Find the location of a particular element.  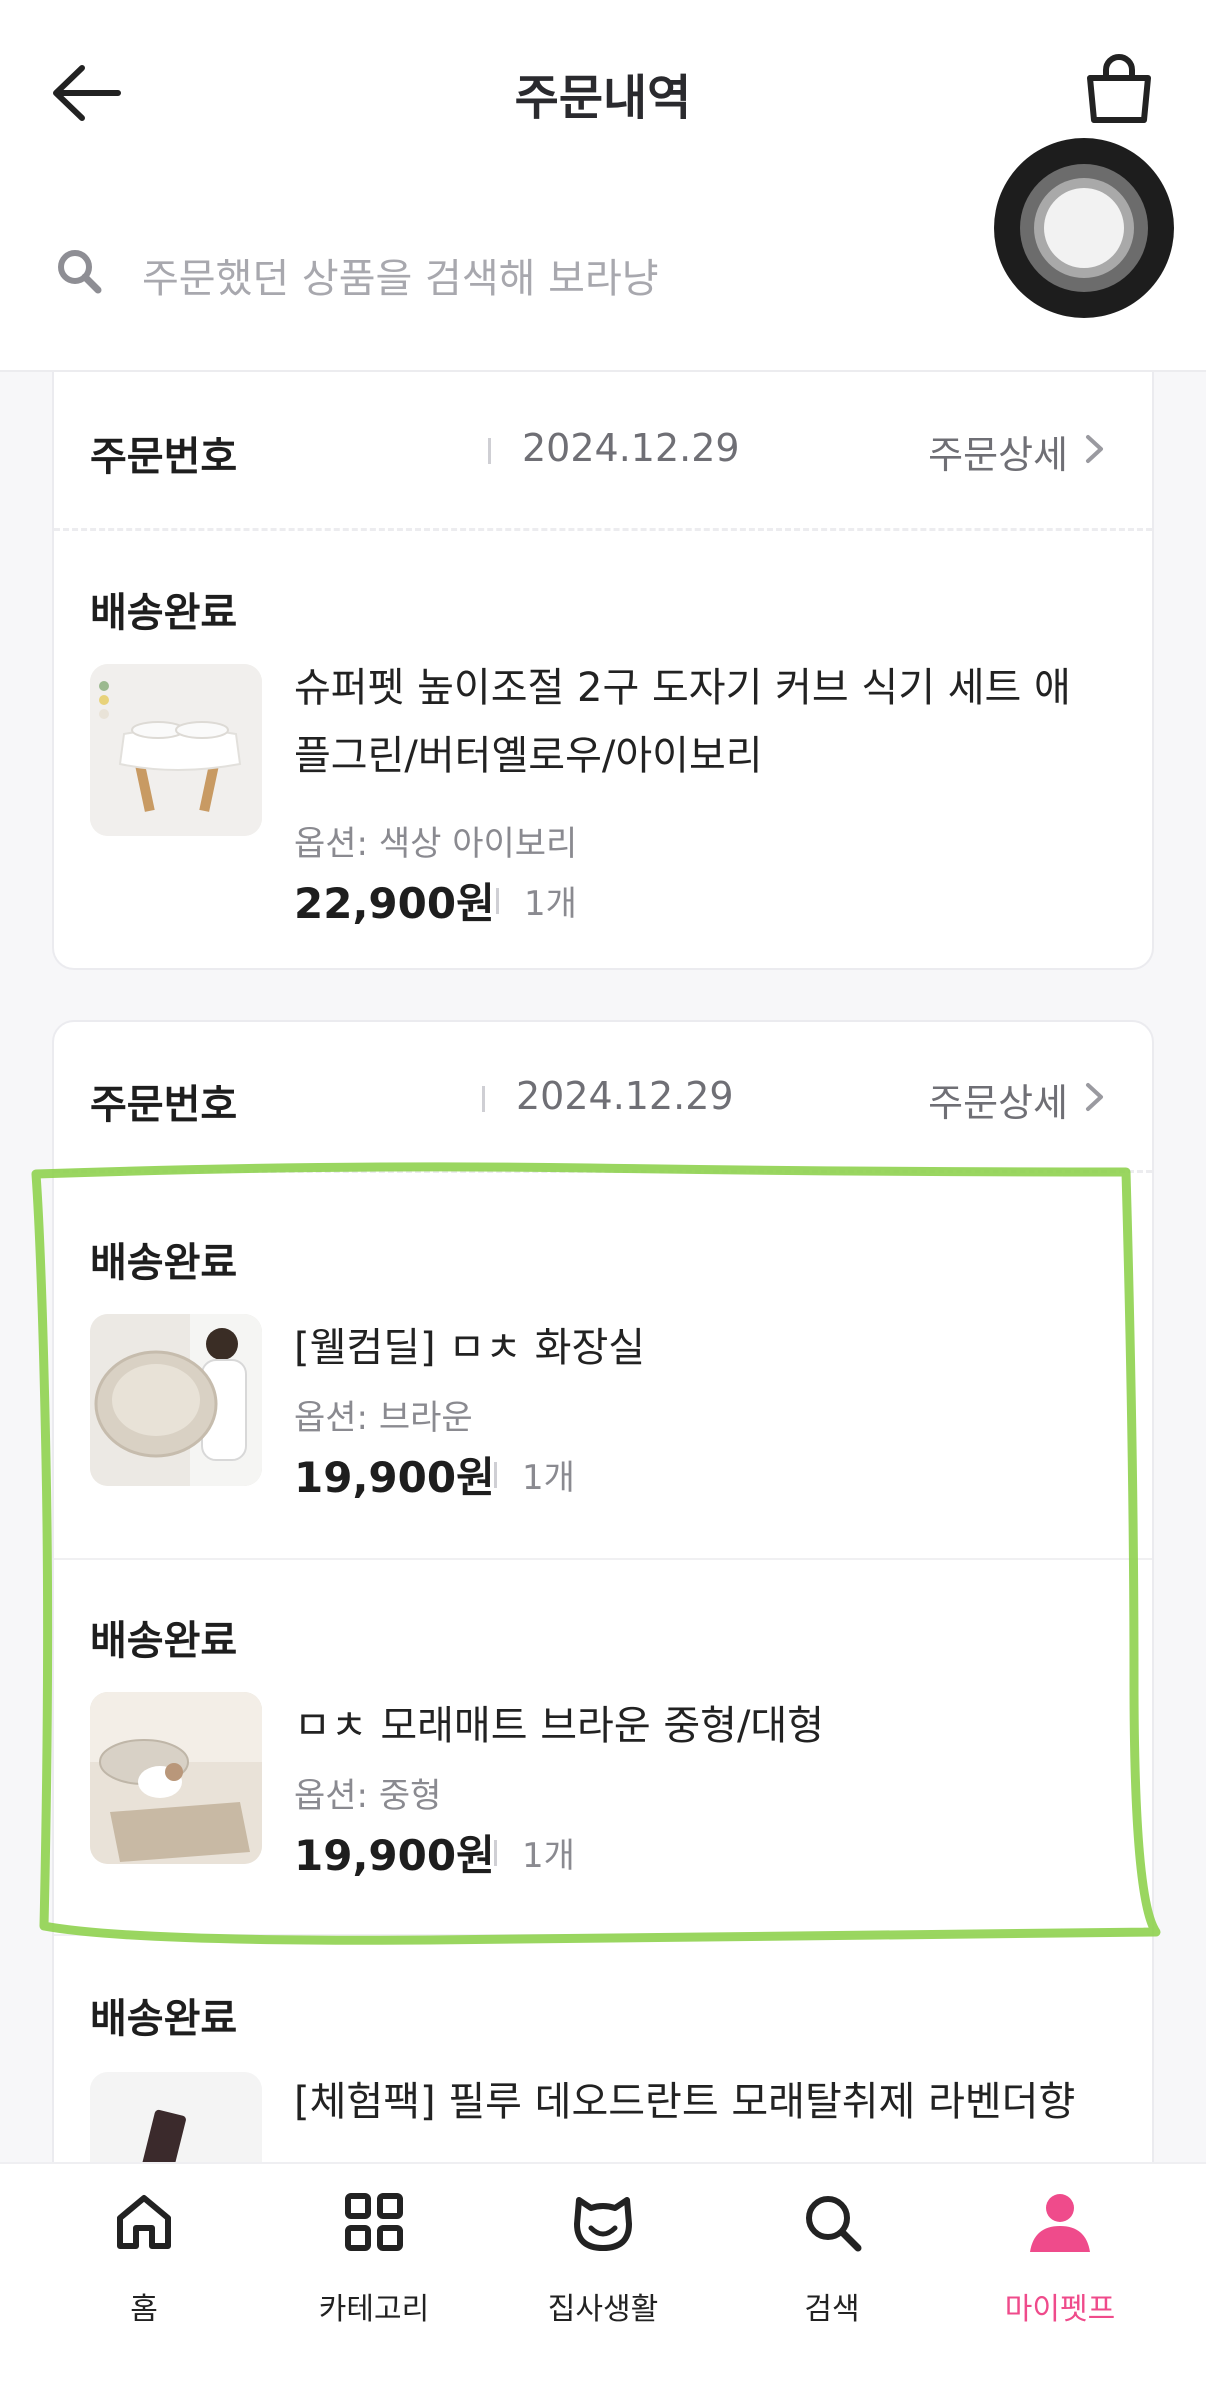

product-price: 22,900원 is located at coordinates (394, 903).